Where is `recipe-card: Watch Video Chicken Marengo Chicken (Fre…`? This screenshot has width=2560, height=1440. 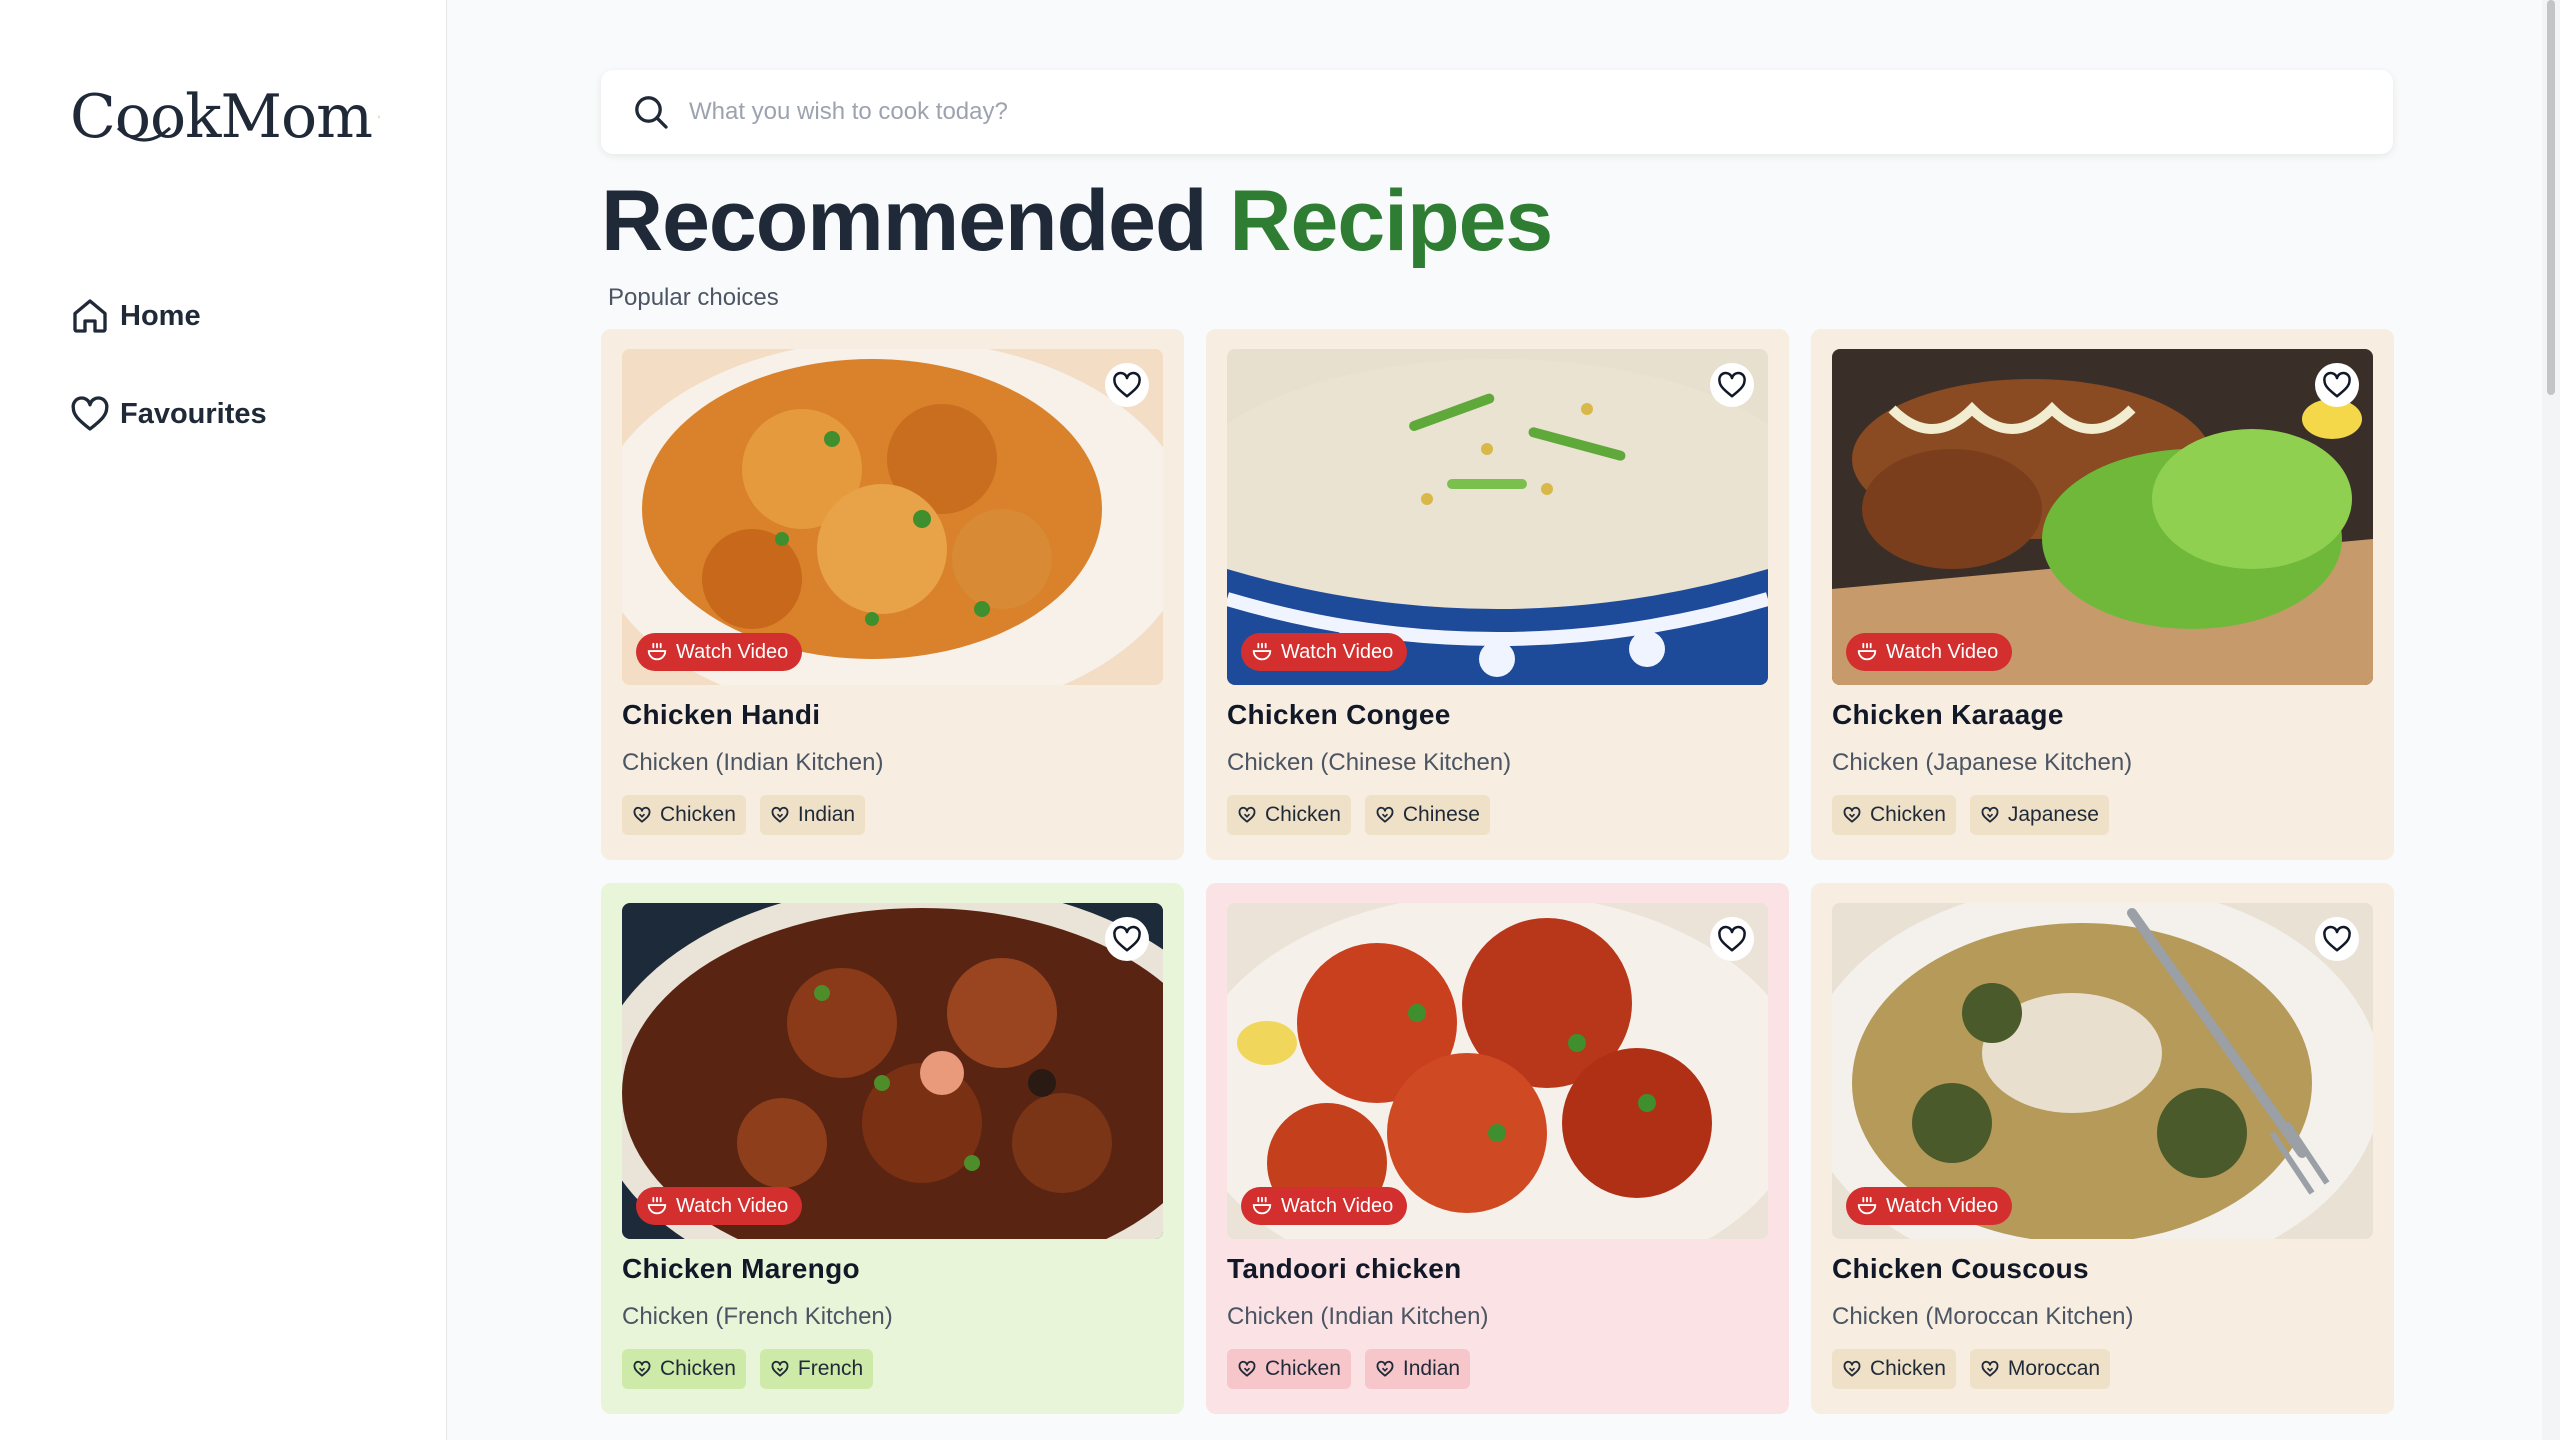
recipe-card: Watch Video Chicken Marengo Chicken (Fre… is located at coordinates (892, 1148).